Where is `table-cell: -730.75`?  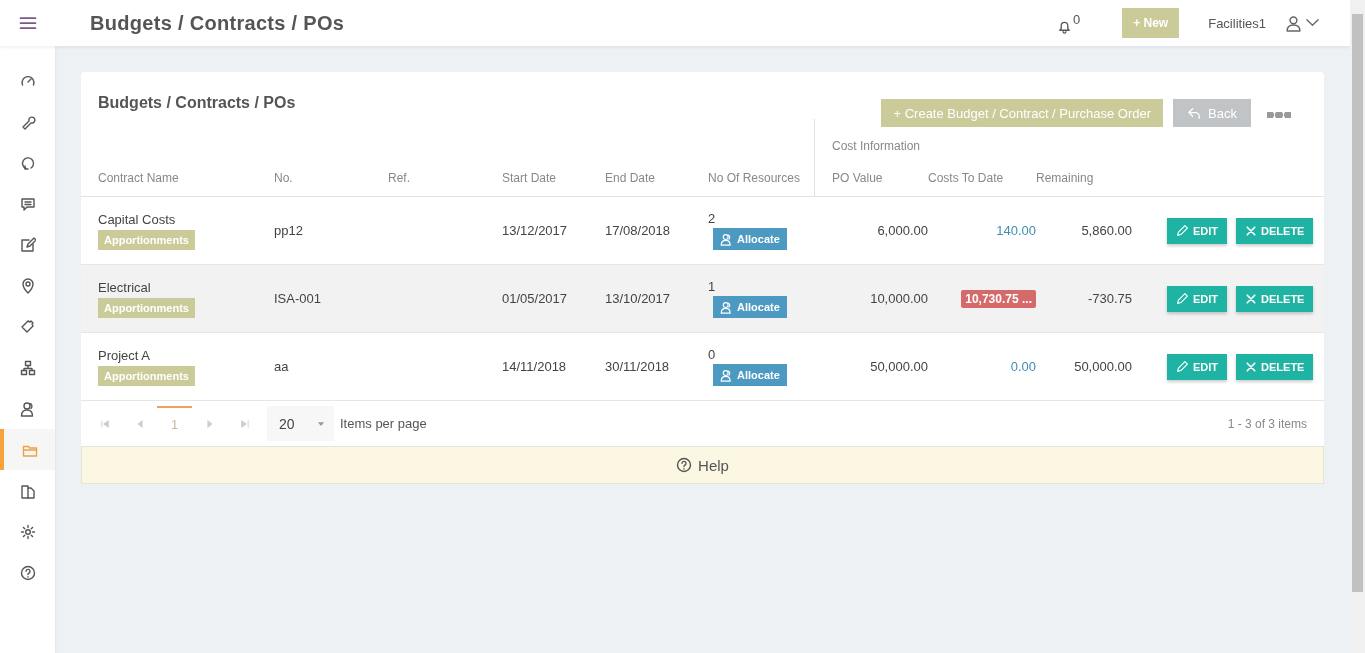
table-cell: -730.75 is located at coordinates (1109, 298).